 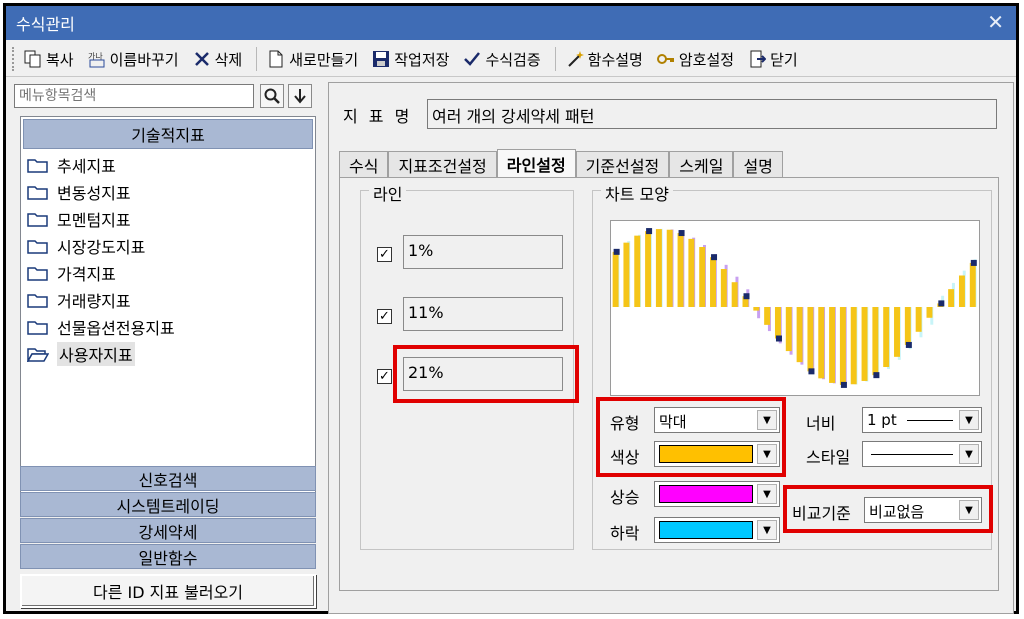 What do you see at coordinates (384, 254) in the screenshot?
I see `line-1-checkbox: ✓` at bounding box center [384, 254].